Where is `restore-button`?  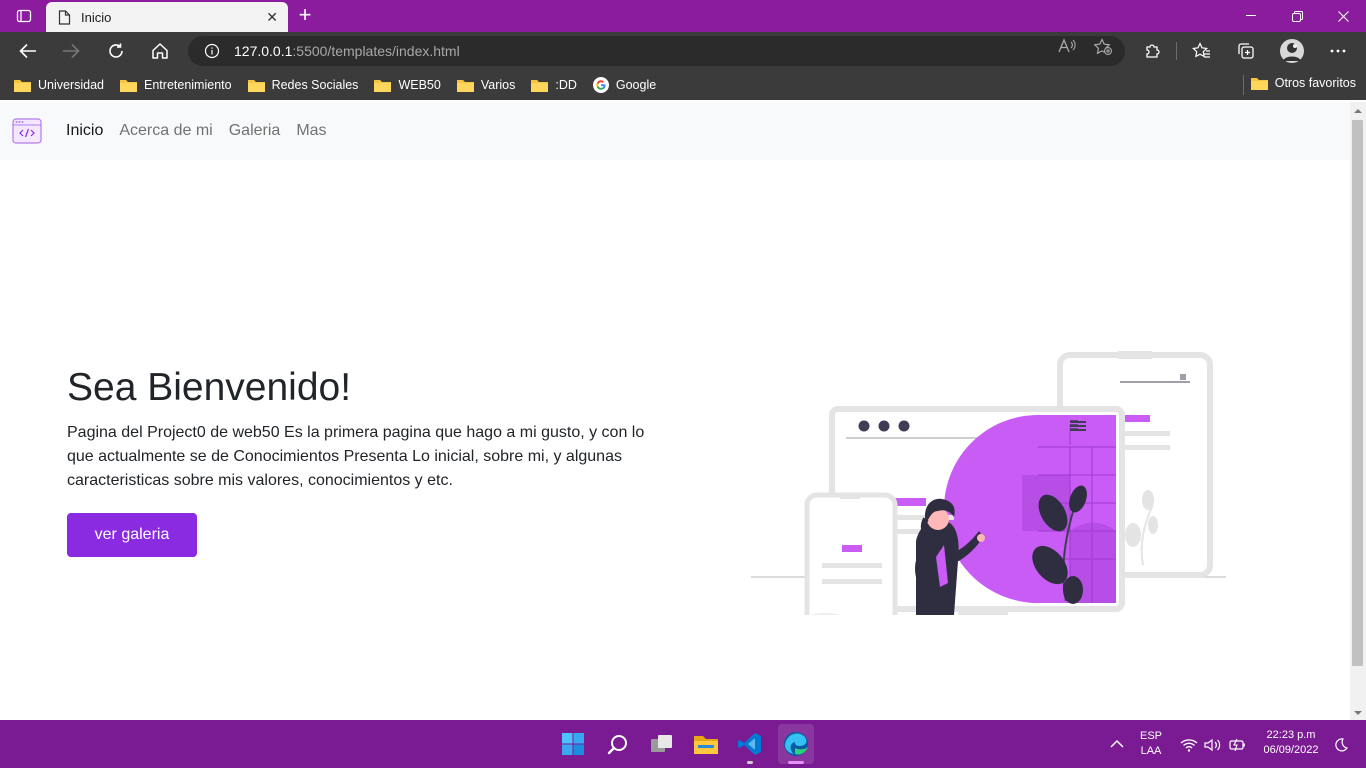
restore-button is located at coordinates (1297, 16).